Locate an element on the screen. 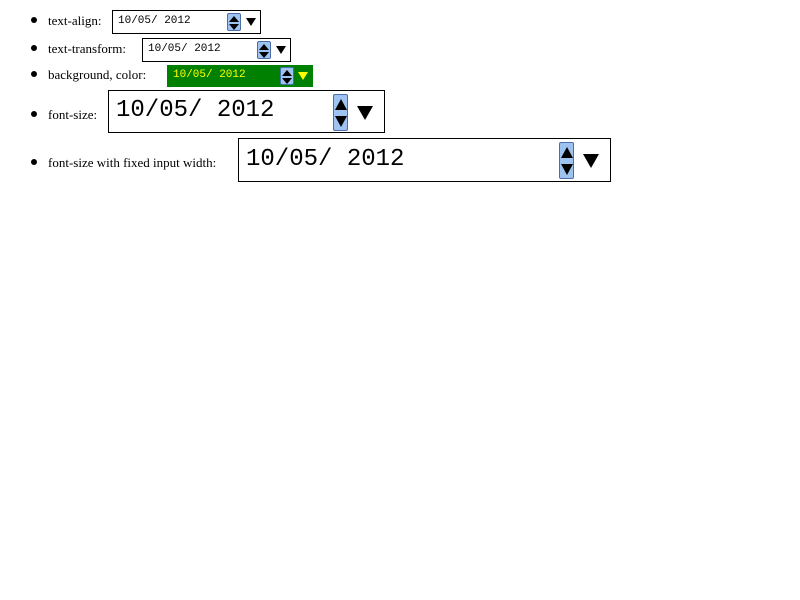 This screenshot has height=600, width=800. item-label: font-size: is located at coordinates (73, 114).